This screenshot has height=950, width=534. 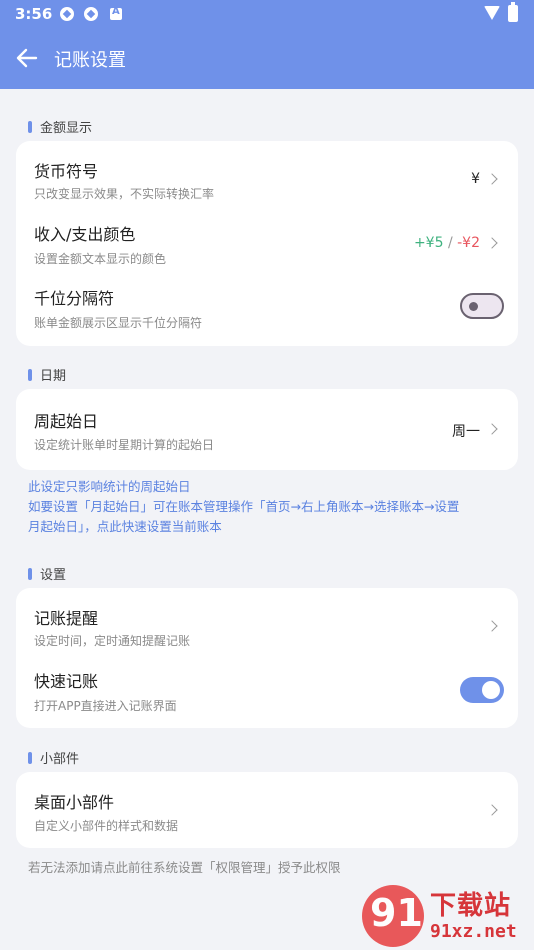 I want to click on section-label-amount: 金额显示, so click(x=60, y=126).